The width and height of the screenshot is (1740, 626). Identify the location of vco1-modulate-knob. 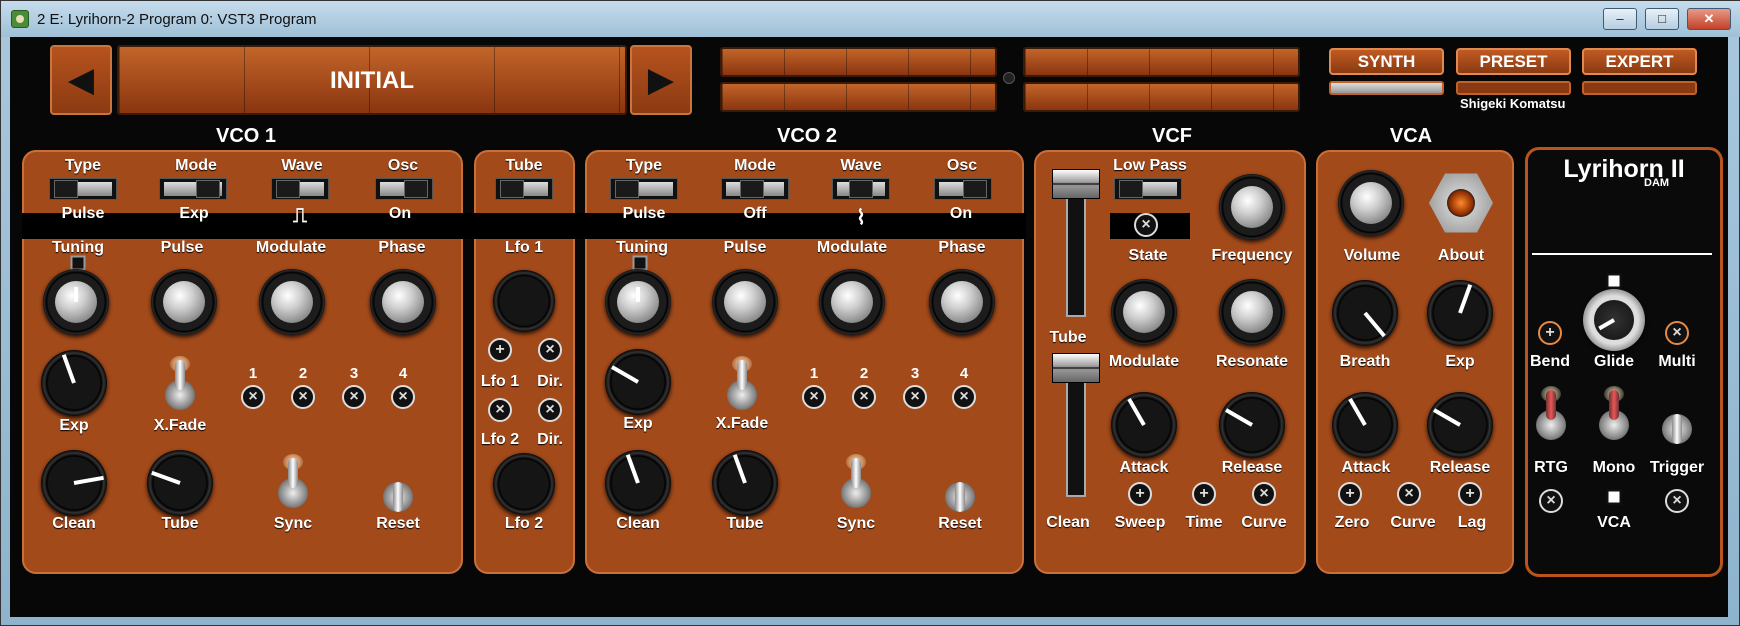
(292, 302).